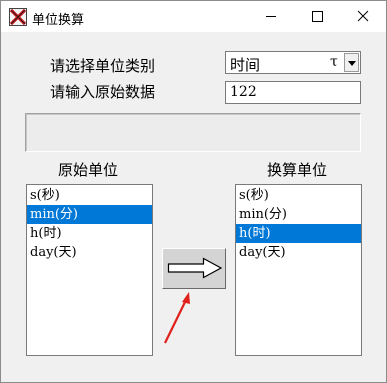 The width and height of the screenshot is (387, 383). Describe the element at coordinates (293, 92) in the screenshot. I see `original-value-input: 122` at that location.